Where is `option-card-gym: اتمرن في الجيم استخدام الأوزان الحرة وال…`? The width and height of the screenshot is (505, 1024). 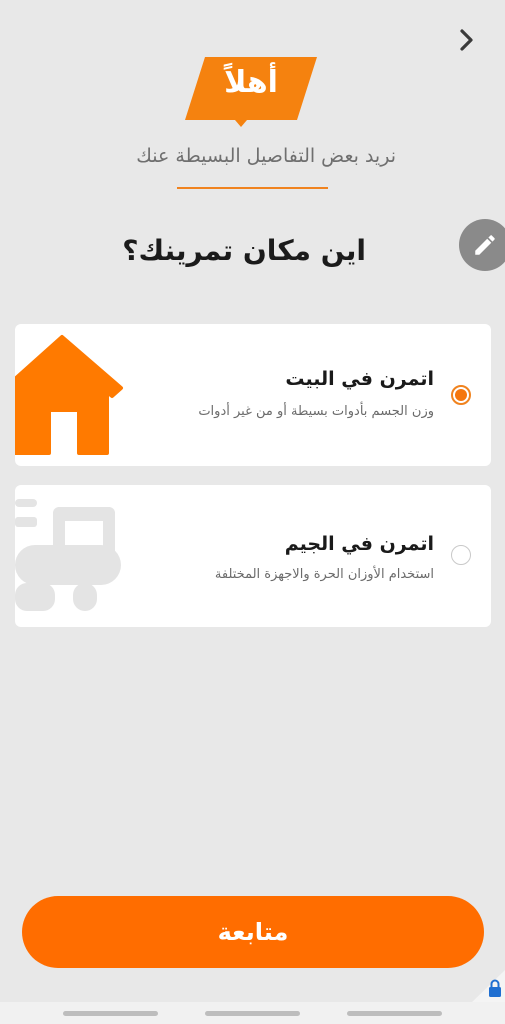
option-card-gym: اتمرن في الجيم استخدام الأوزان الحرة وال… is located at coordinates (253, 556).